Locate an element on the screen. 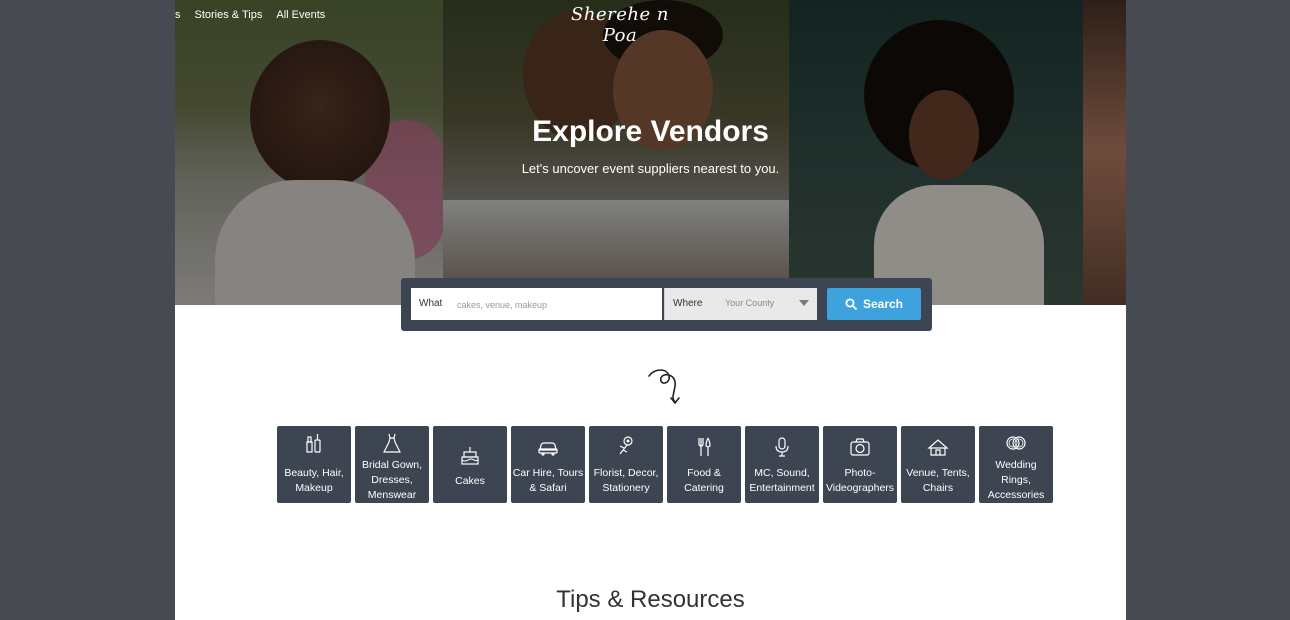 The width and height of the screenshot is (1290, 620). rings-icon is located at coordinates (1016, 443).